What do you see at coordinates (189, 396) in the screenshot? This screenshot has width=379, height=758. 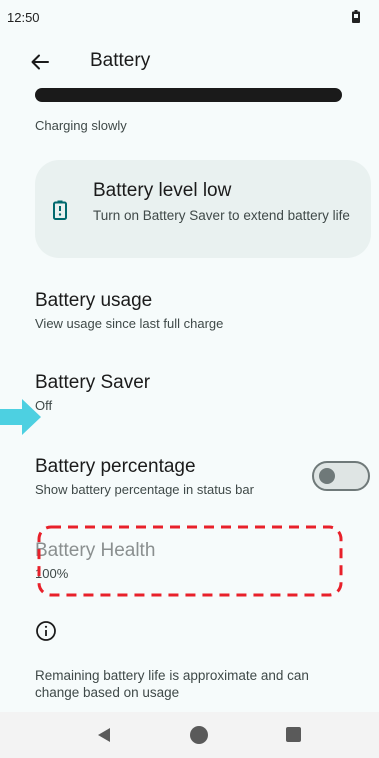 I see `battery-saver-item: Battery Saver Off` at bounding box center [189, 396].